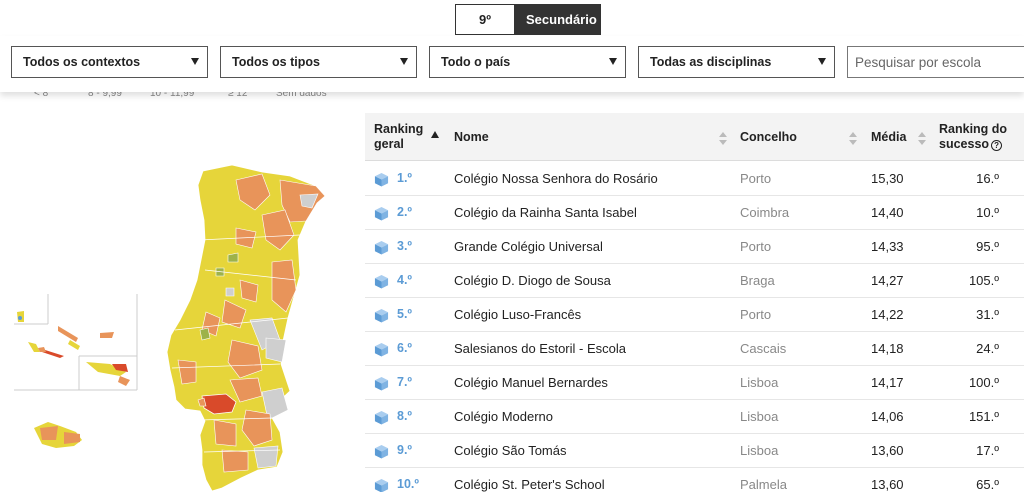 The width and height of the screenshot is (1024, 492). What do you see at coordinates (765, 212) in the screenshot?
I see `concelho-cell: Coimbra` at bounding box center [765, 212].